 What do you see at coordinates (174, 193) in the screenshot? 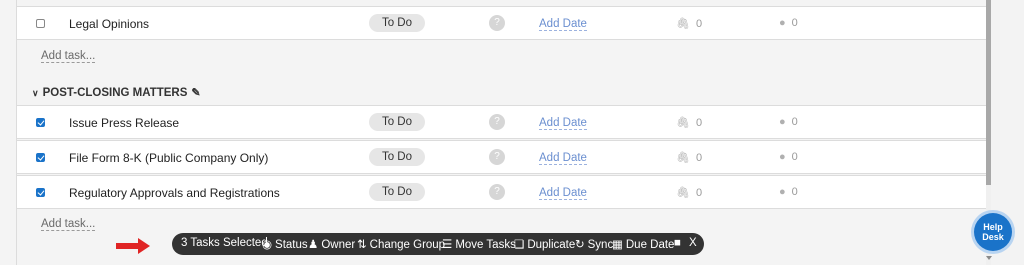
I see `task-name: Regulatory Approvals and Registrations` at bounding box center [174, 193].